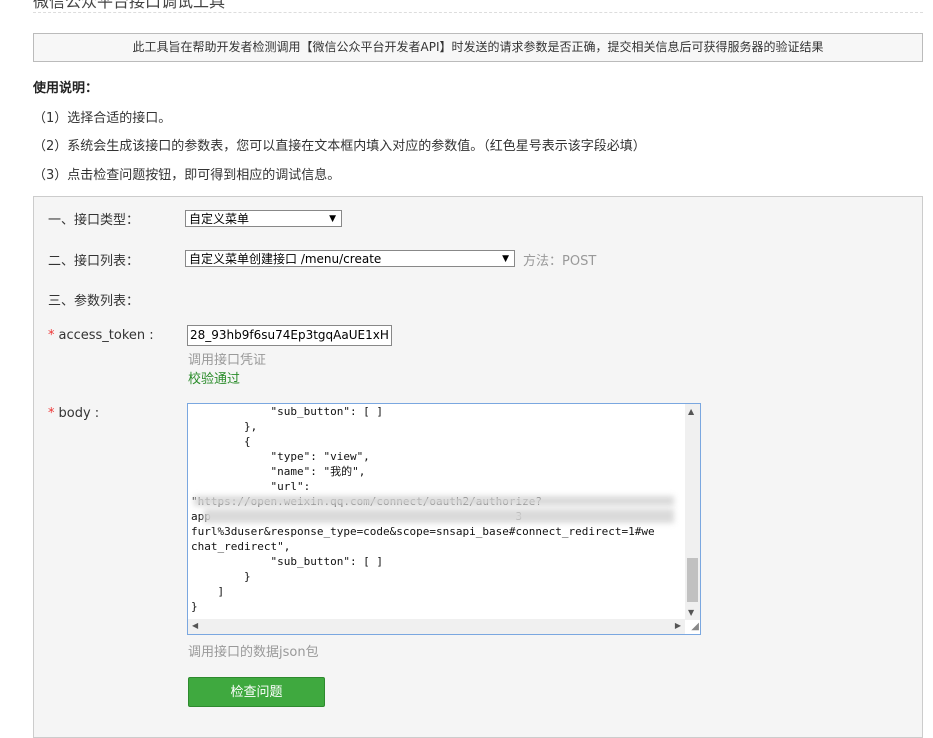 This screenshot has height=738, width=933. I want to click on check-button: 检查问题, so click(256, 692).